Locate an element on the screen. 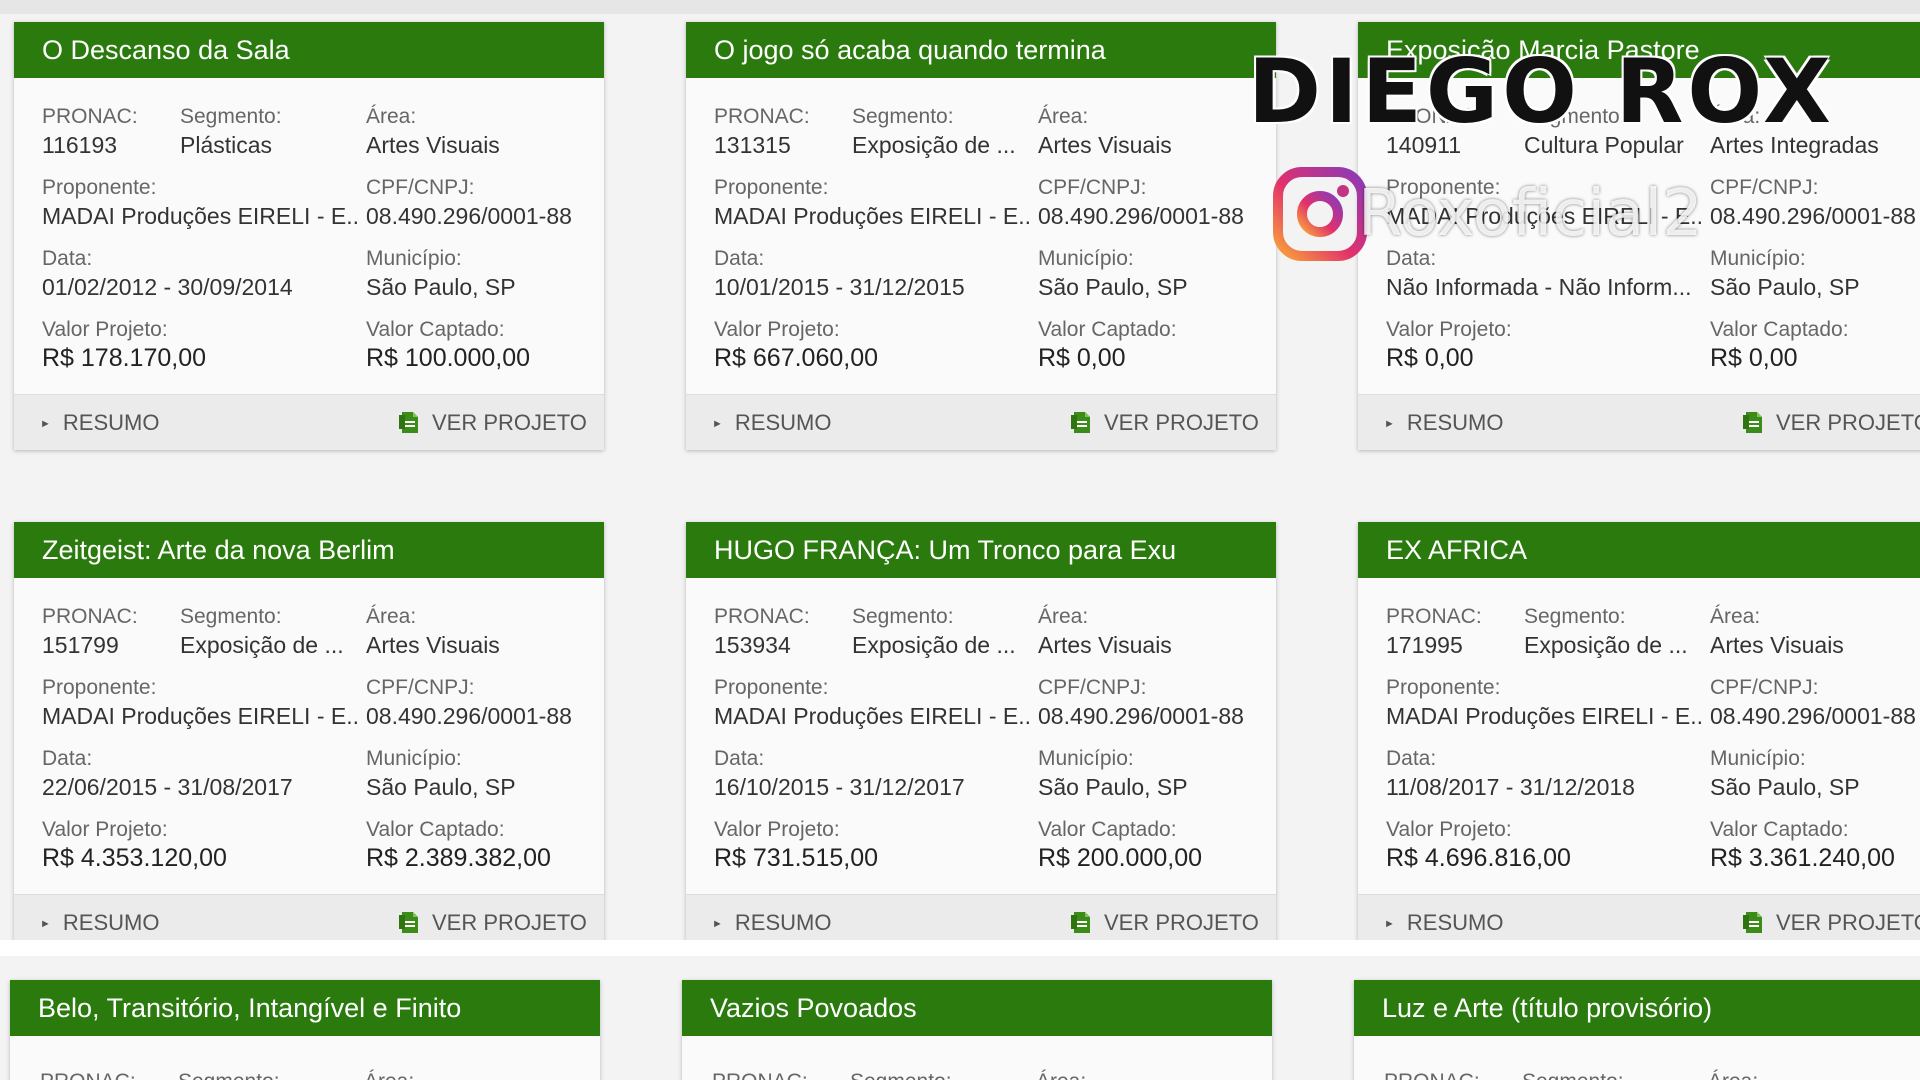  value-valor-captado: R$ 0,00 is located at coordinates (1082, 358).